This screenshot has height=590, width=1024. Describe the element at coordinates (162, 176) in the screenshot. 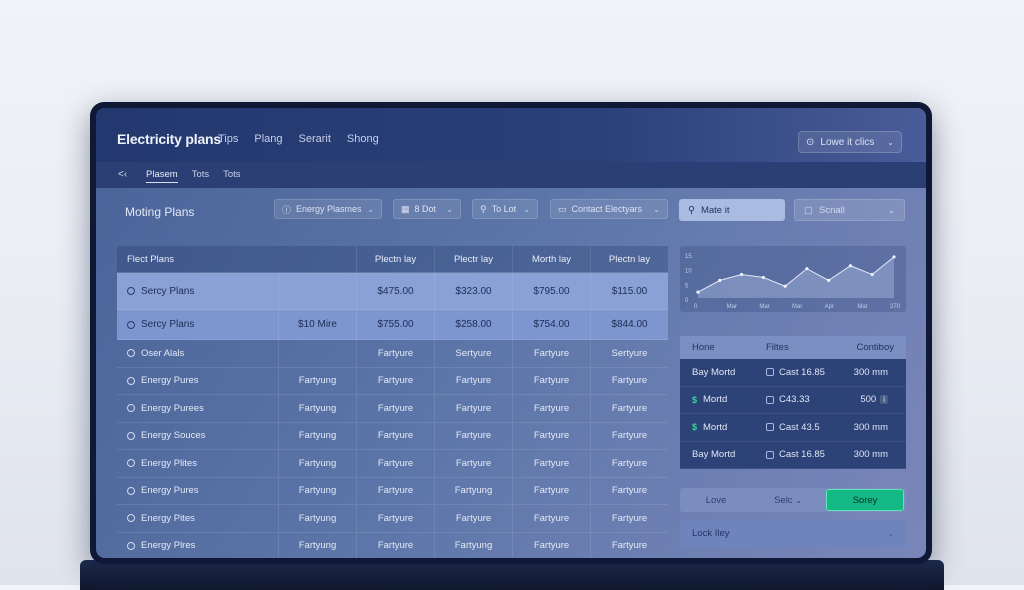

I see `tab-plasem: Plasem` at that location.